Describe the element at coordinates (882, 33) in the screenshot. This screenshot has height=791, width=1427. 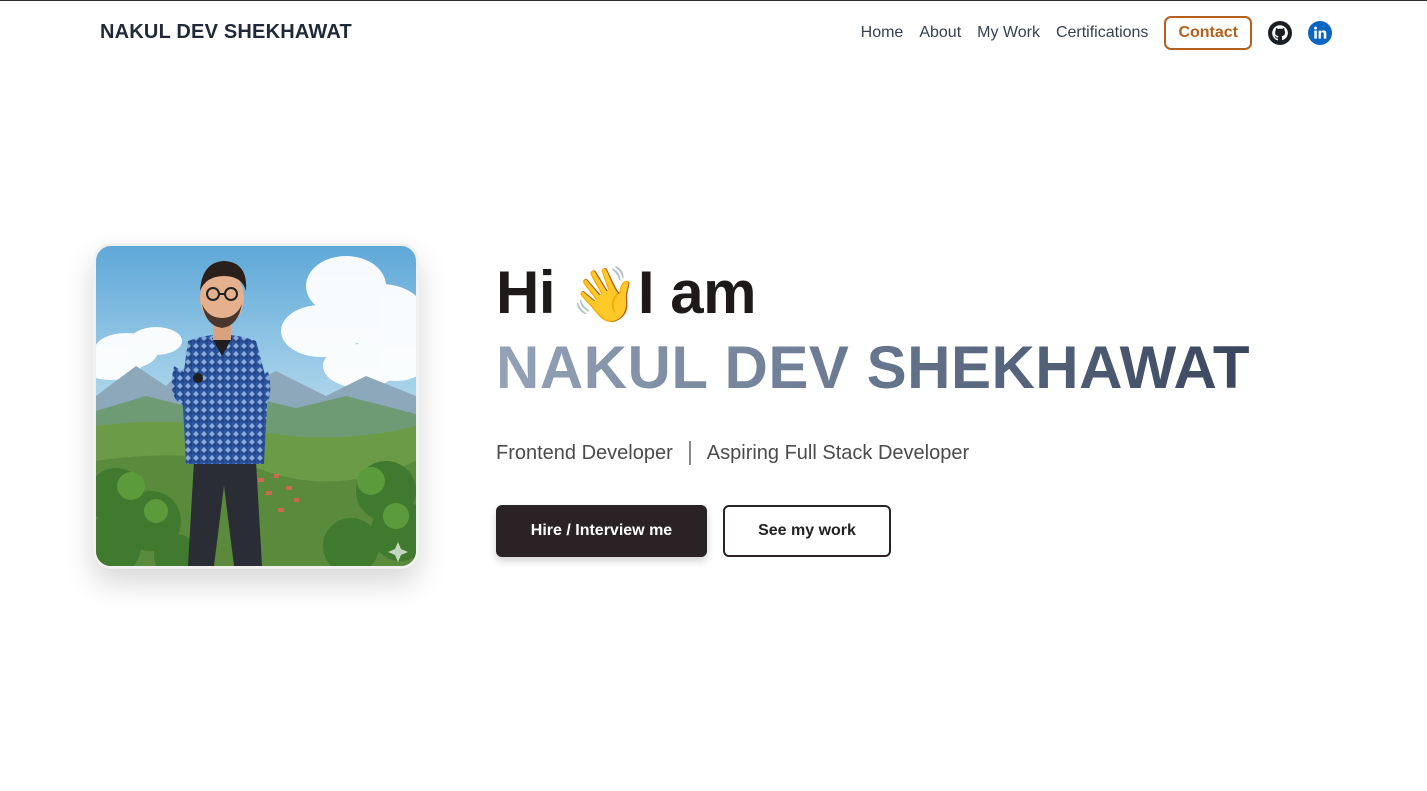
I see `nav-home: Home` at that location.